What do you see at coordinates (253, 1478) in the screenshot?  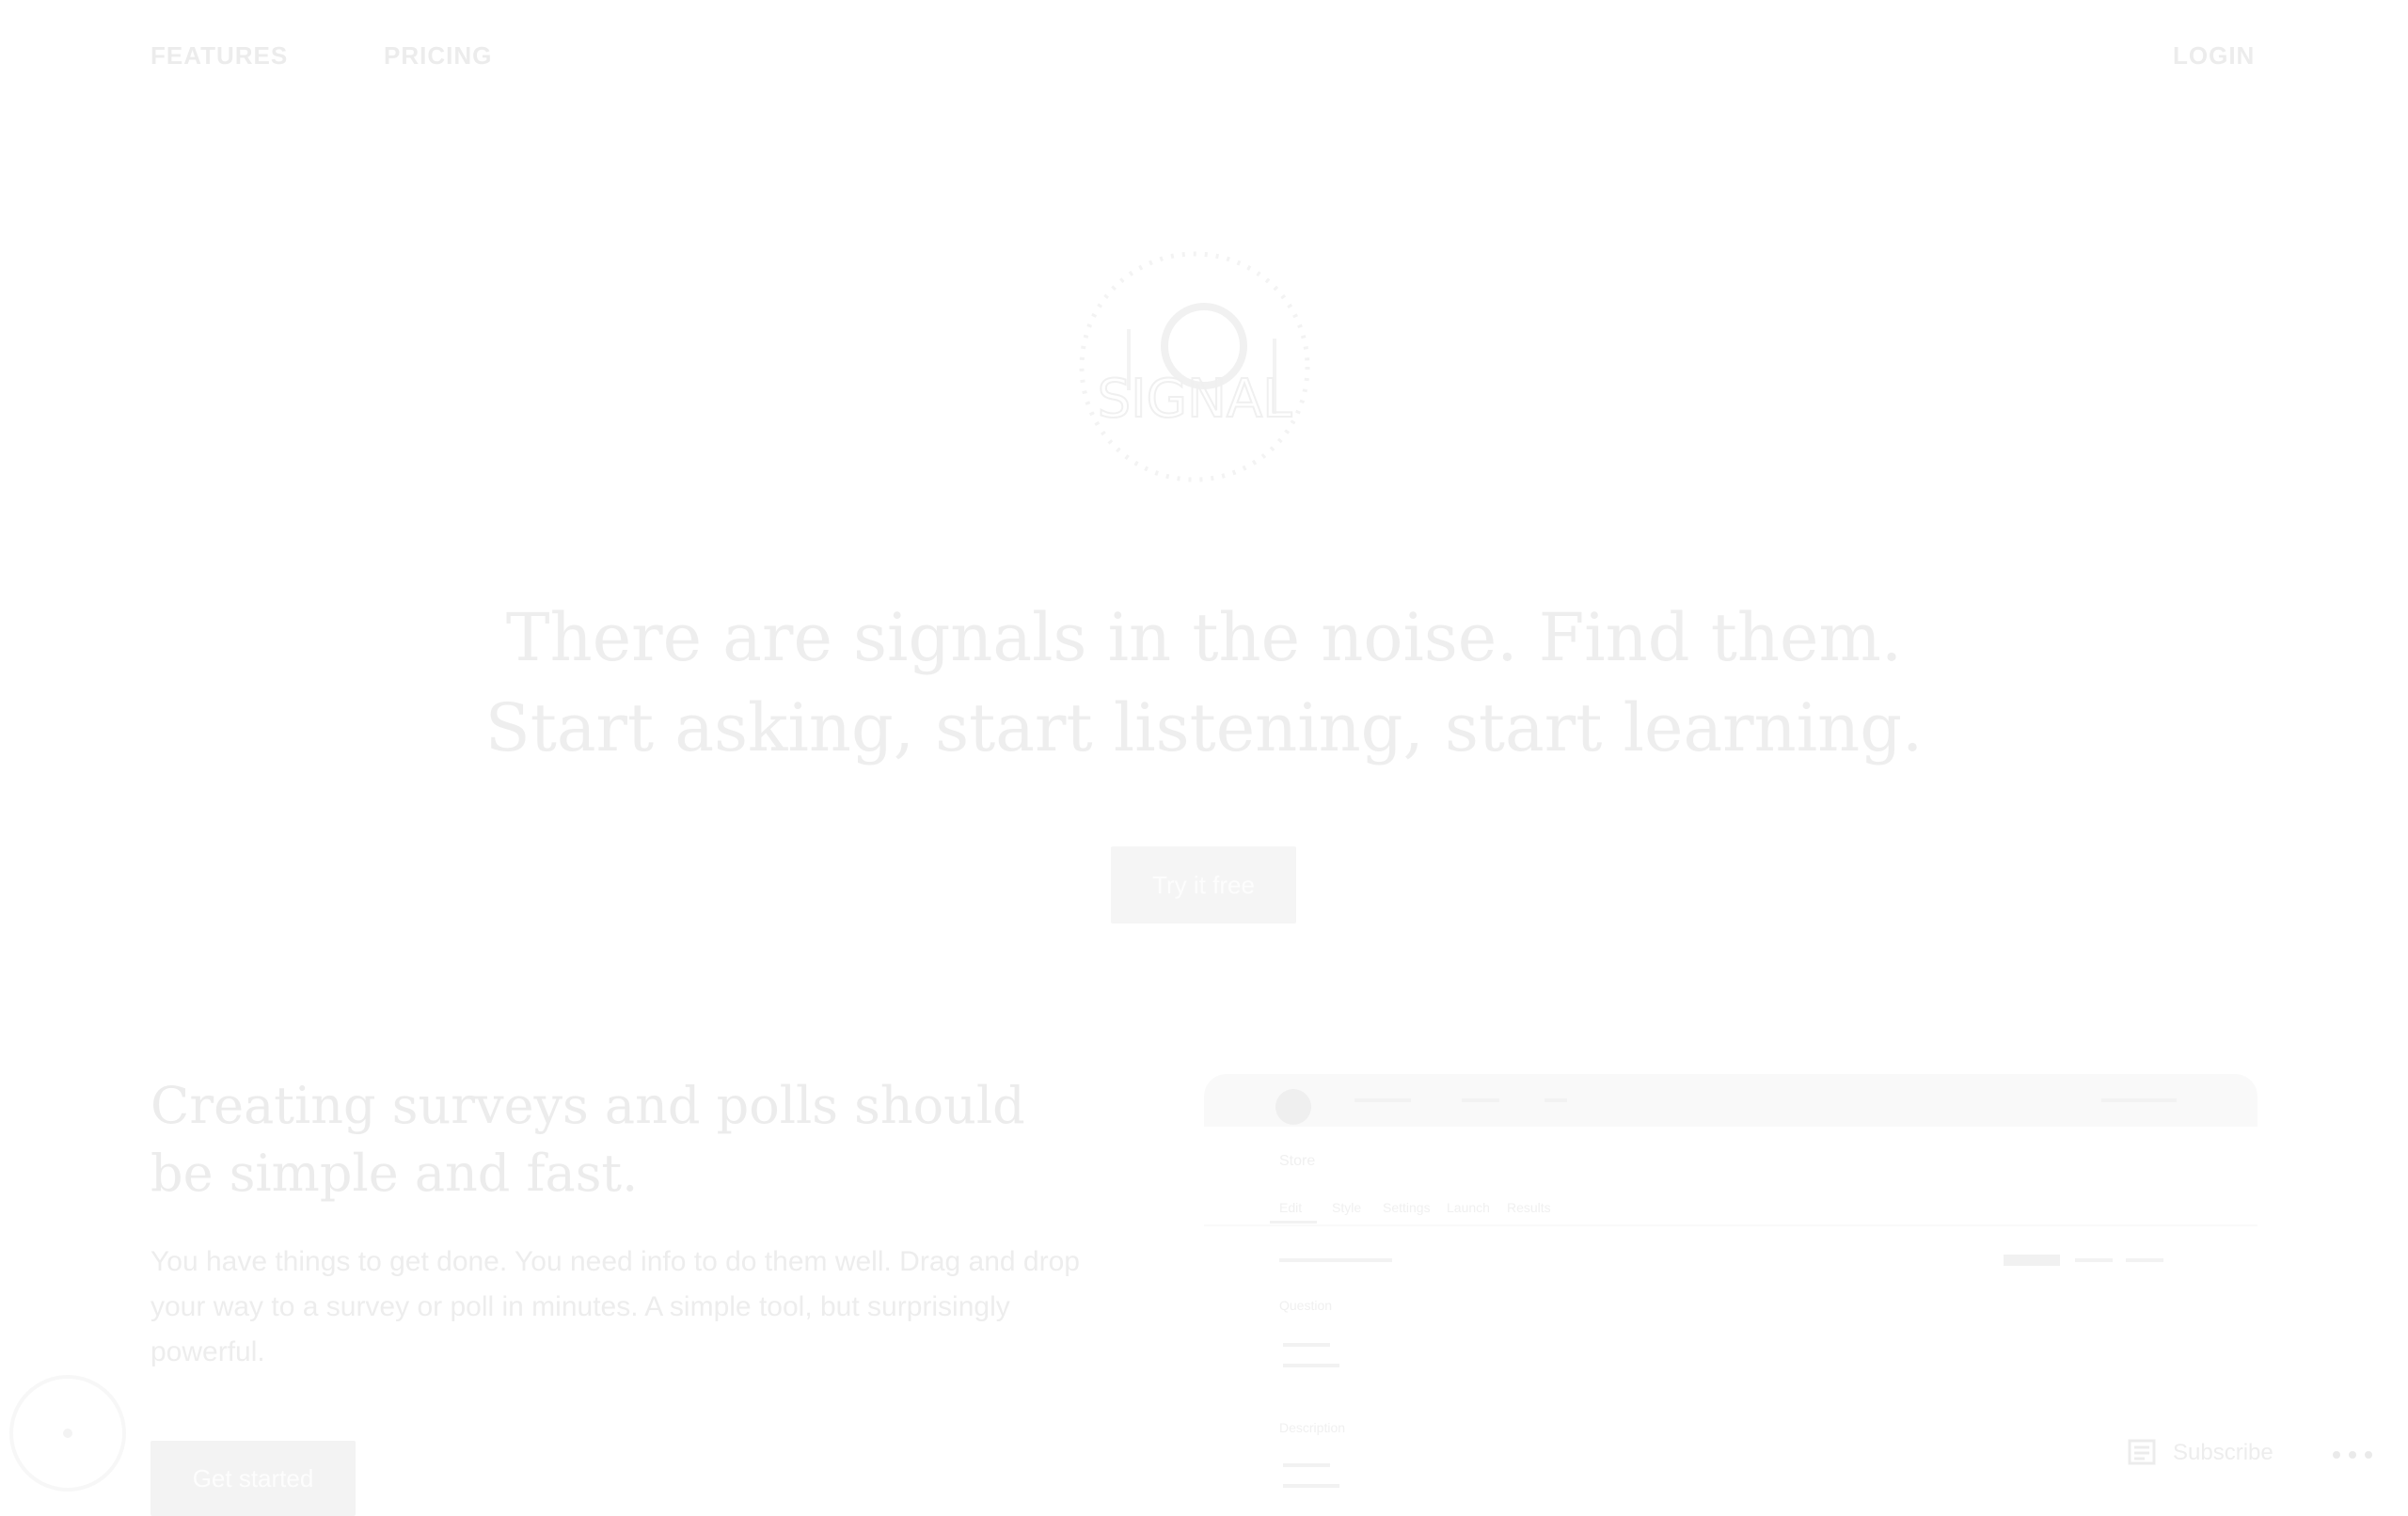 I see `get-started-button: Get started` at bounding box center [253, 1478].